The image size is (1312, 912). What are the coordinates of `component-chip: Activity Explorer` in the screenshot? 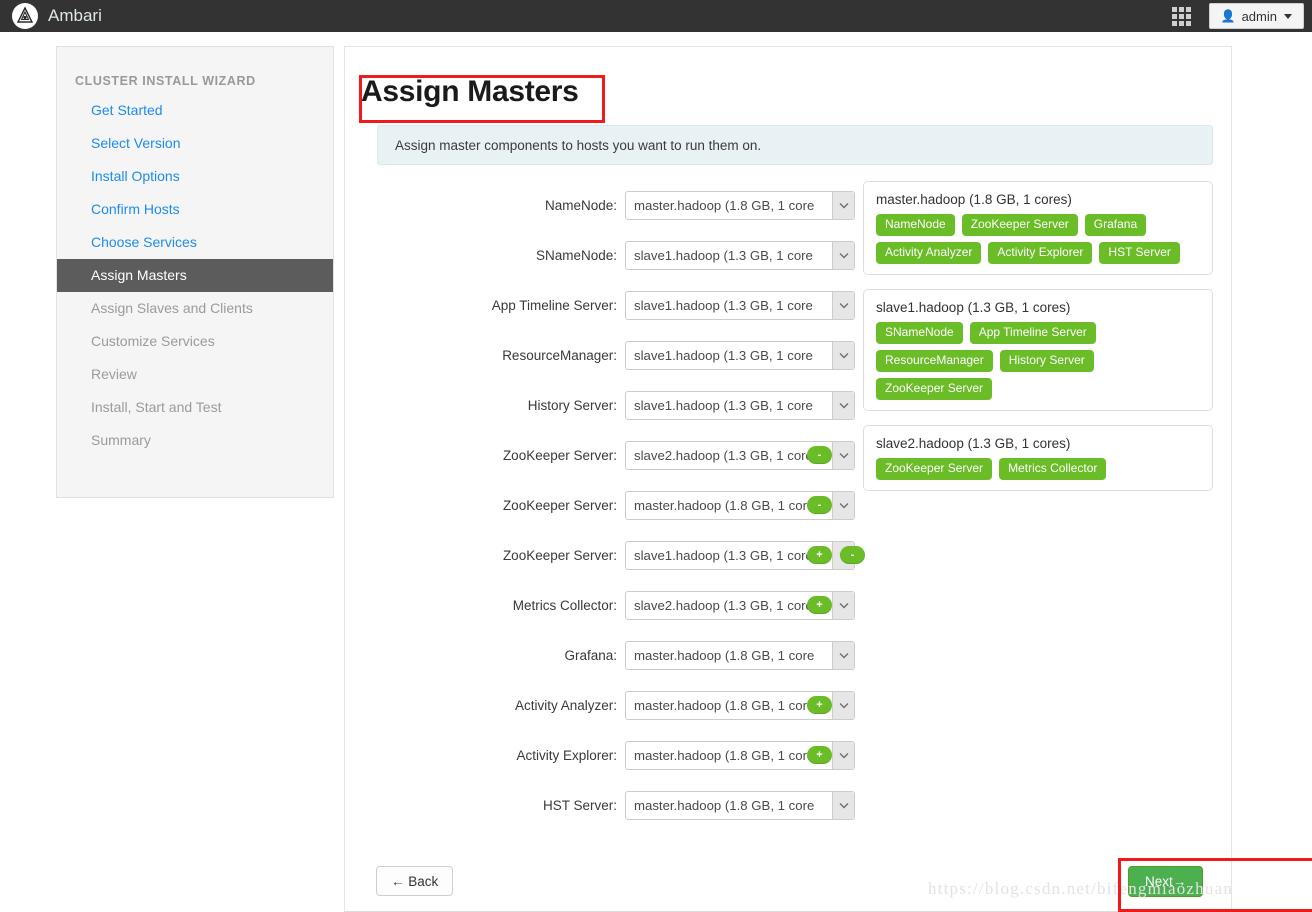 It's located at (1040, 253).